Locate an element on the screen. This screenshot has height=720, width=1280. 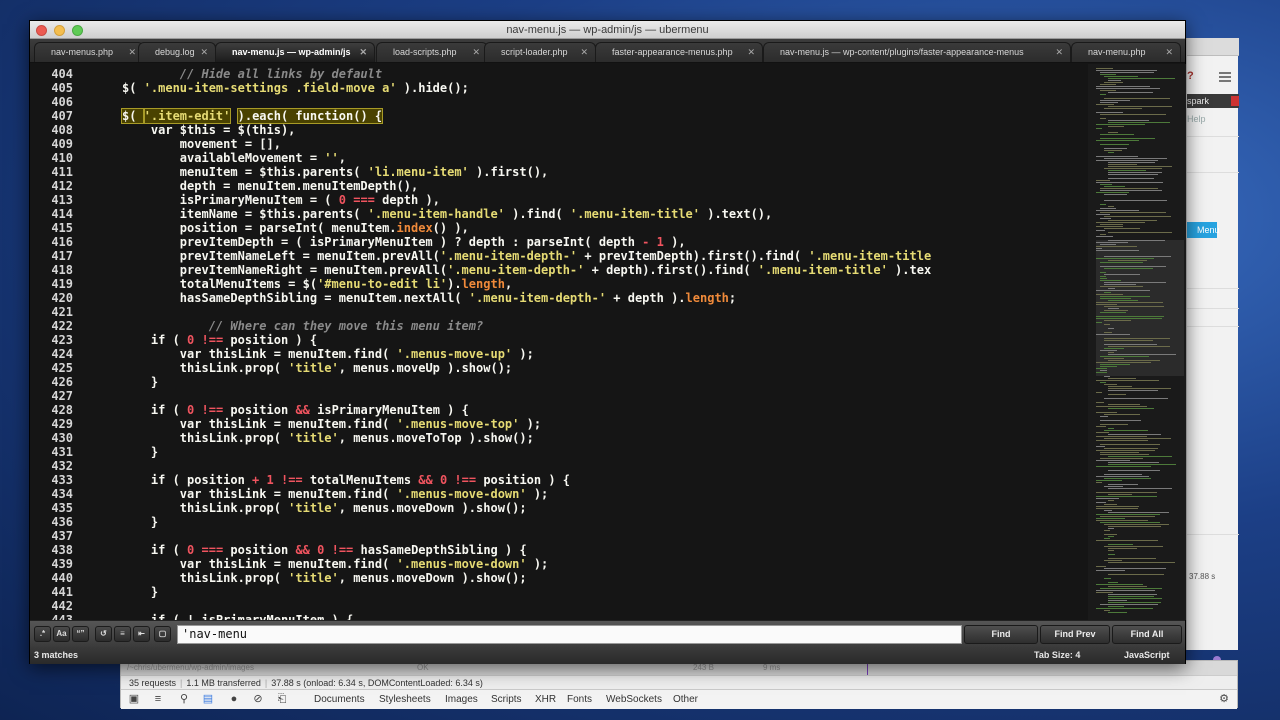
minimize-window-icon is located at coordinates (59, 30).